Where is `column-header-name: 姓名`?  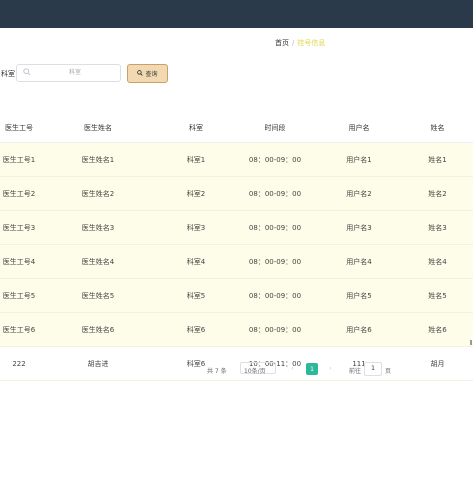 column-header-name: 姓名 is located at coordinates (437, 128).